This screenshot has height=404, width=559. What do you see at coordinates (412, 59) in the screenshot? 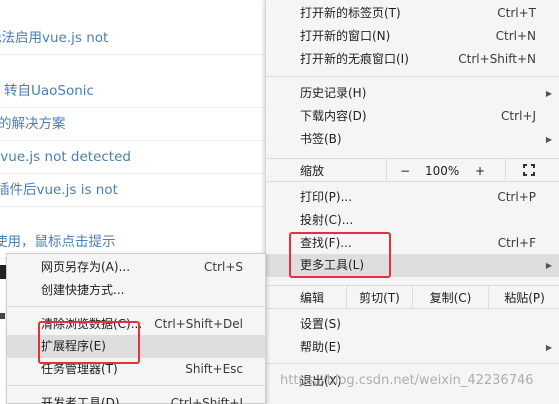
I see `menu-item-new-incognito-window: 打开新的无痕窗口(I) Ctrl+Shift+N` at bounding box center [412, 59].